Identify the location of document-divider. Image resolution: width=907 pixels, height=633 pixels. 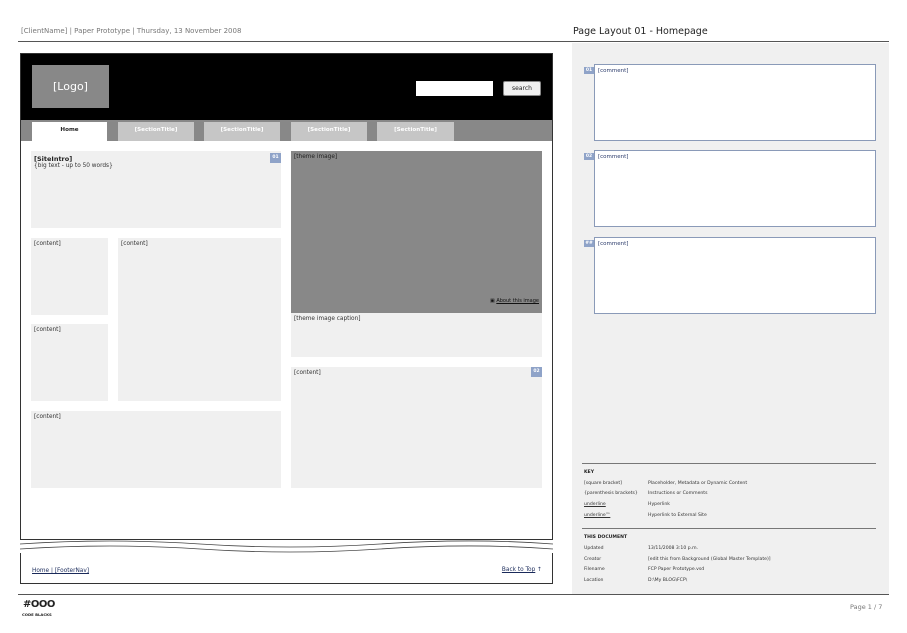
(729, 528).